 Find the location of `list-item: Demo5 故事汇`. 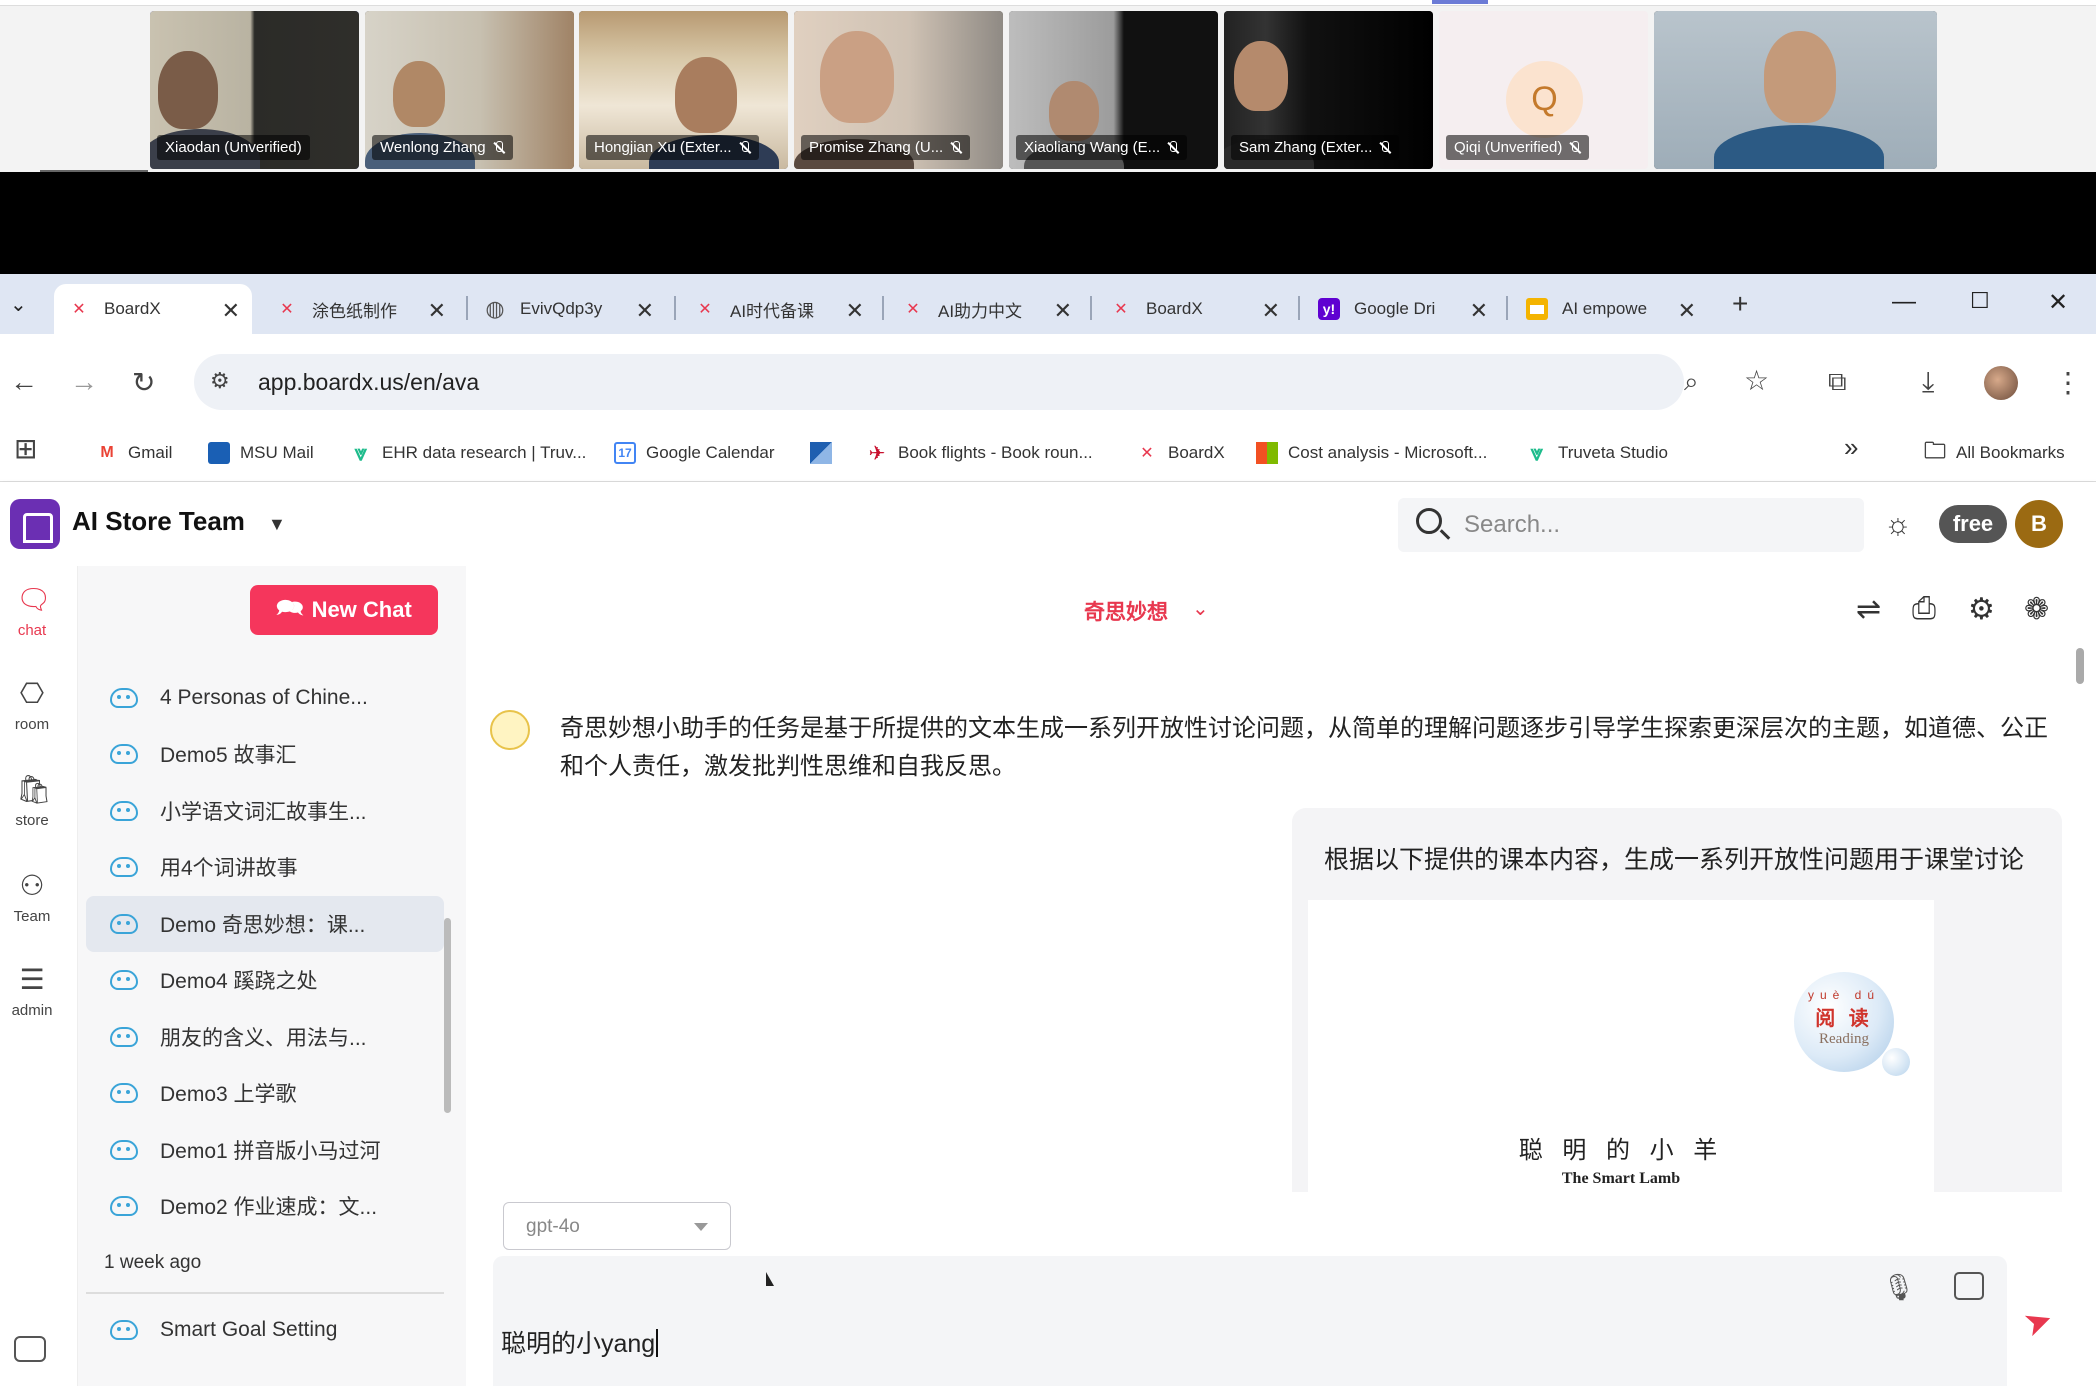

list-item: Demo5 故事汇 is located at coordinates (265, 754).